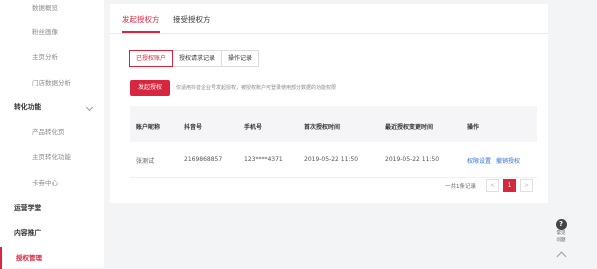 Image resolution: width=597 pixels, height=269 pixels. I want to click on cell-first-auth-time: 2019-05-22 11:50, so click(331, 159).